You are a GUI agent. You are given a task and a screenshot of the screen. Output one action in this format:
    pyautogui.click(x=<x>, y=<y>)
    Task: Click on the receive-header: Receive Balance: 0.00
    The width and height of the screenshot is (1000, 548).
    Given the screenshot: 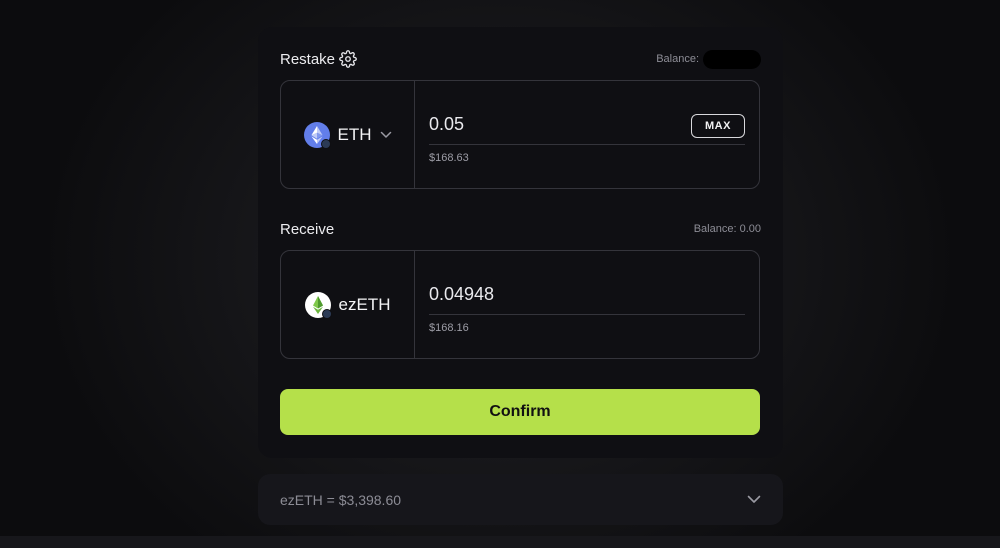 What is the action you would take?
    pyautogui.click(x=520, y=229)
    